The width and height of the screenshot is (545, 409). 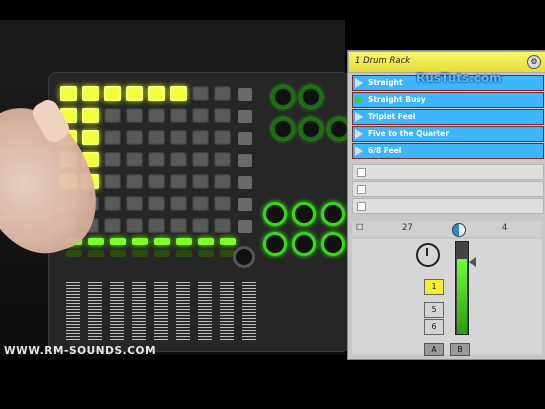 I want to click on button-a: A, so click(x=434, y=349).